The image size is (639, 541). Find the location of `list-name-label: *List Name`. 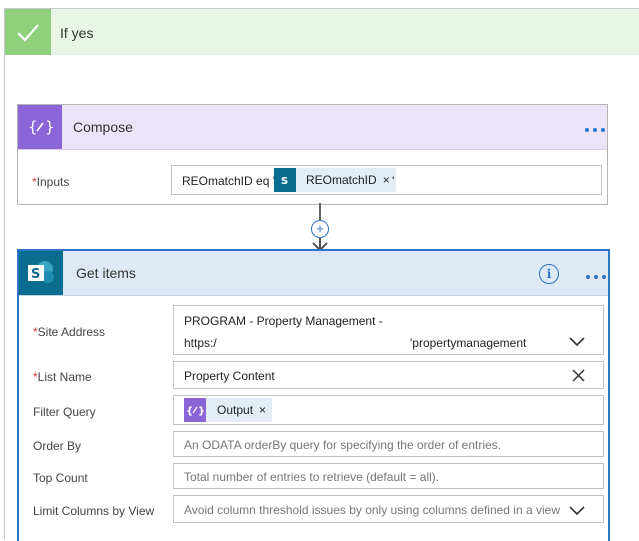

list-name-label: *List Name is located at coordinates (62, 377).